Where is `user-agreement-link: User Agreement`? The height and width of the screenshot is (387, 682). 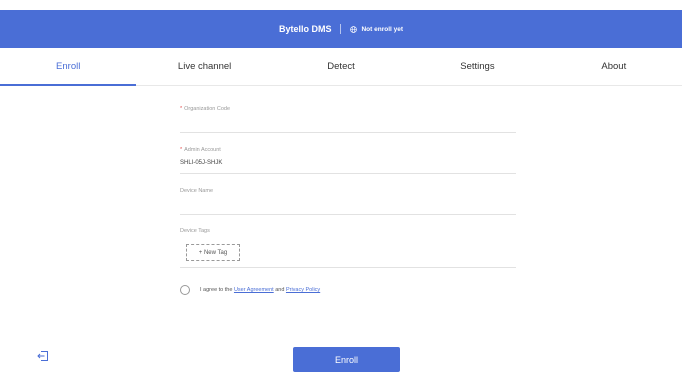
user-agreement-link: User Agreement is located at coordinates (254, 290).